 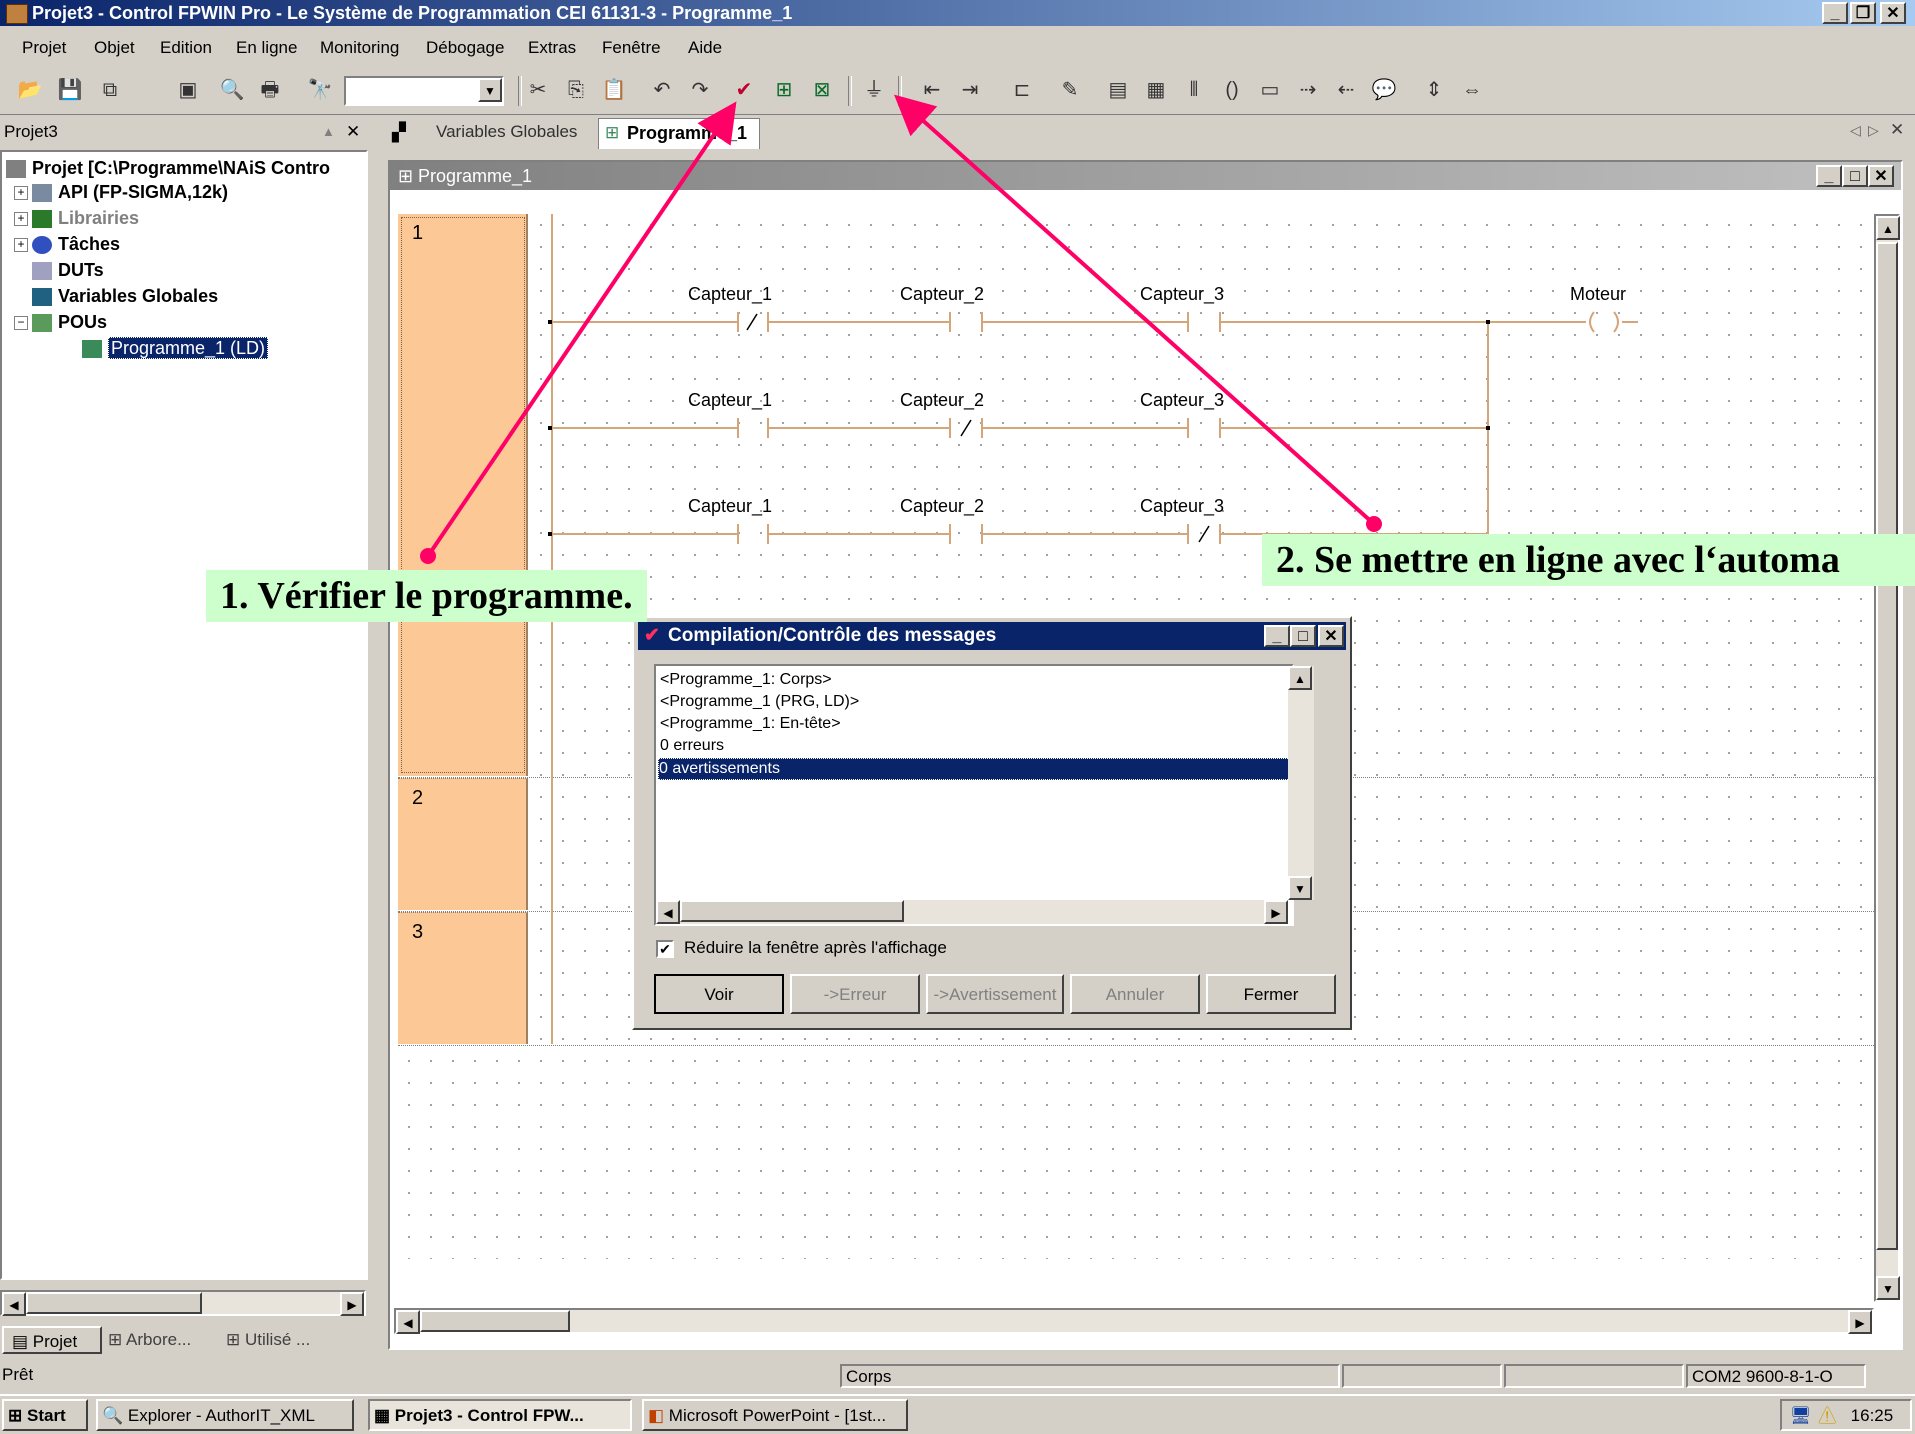 I want to click on menu-debogage: Débogage, so click(x=465, y=48).